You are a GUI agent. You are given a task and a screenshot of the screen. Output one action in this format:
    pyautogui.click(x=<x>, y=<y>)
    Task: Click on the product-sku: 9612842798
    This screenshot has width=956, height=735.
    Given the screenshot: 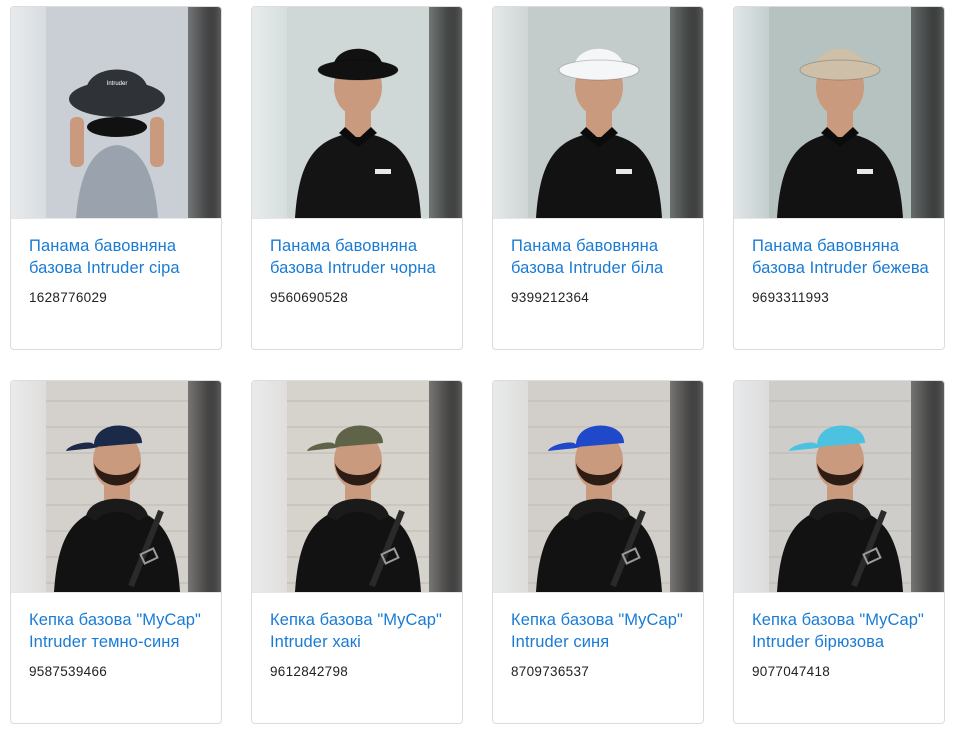 What is the action you would take?
    pyautogui.click(x=309, y=671)
    